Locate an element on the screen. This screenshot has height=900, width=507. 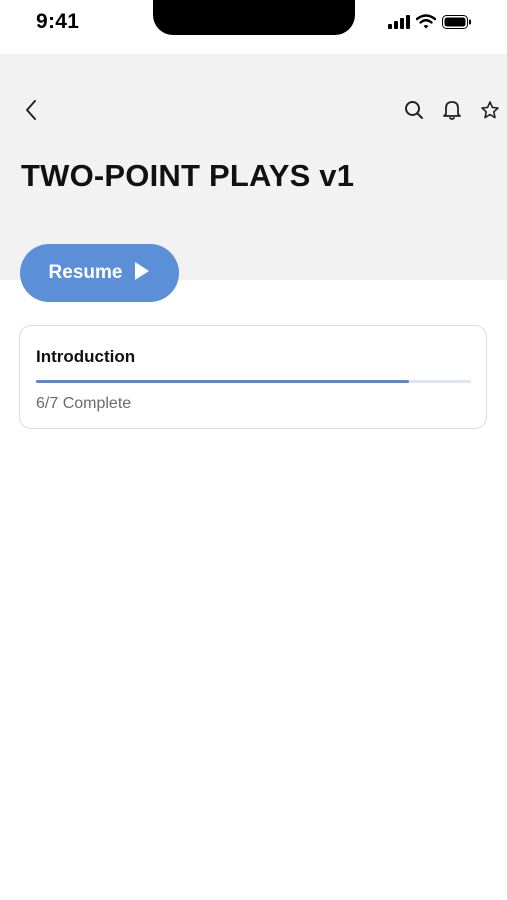
page-title: TWO-POINT PLAYS v1 is located at coordinates (188, 175).